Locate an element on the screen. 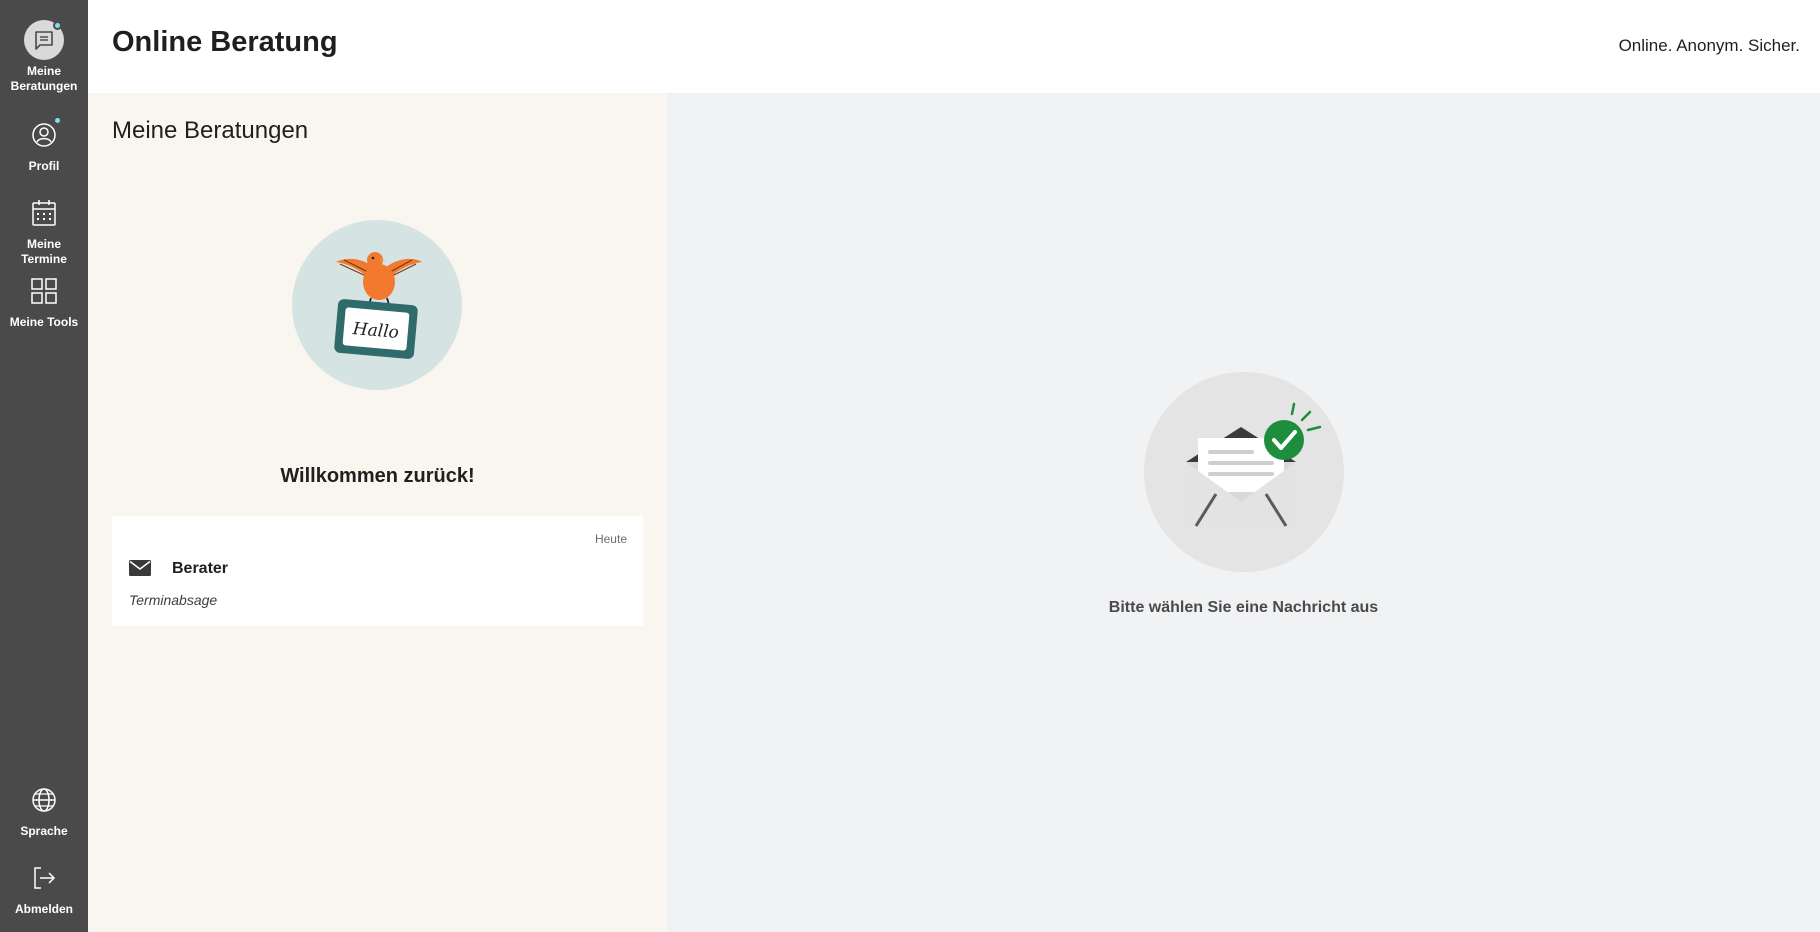 This screenshot has height=932, width=1820. sidebar-item-label: Meine Tools is located at coordinates (44, 322).